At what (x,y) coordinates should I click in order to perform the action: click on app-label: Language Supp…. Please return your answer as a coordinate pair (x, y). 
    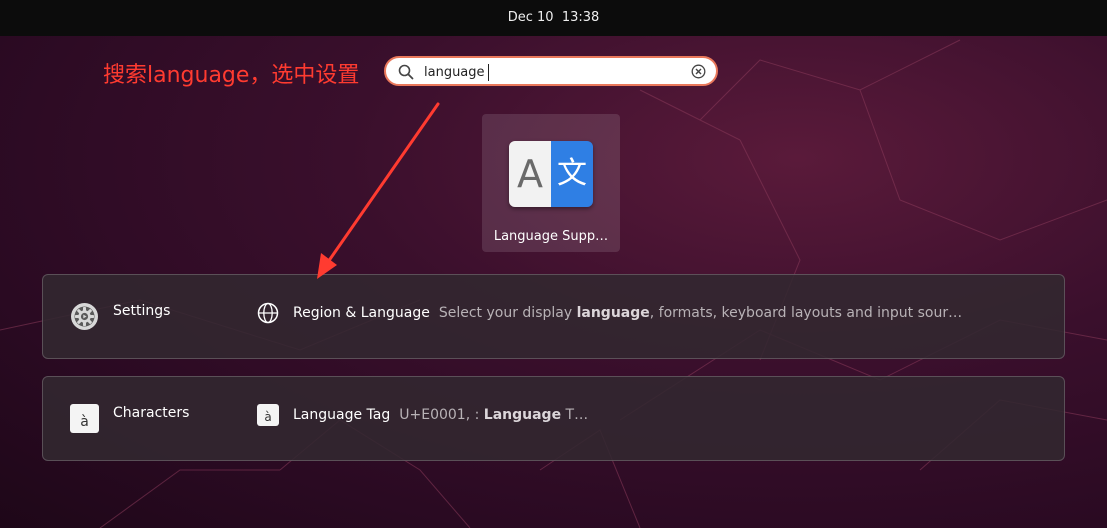
    Looking at the image, I should click on (551, 236).